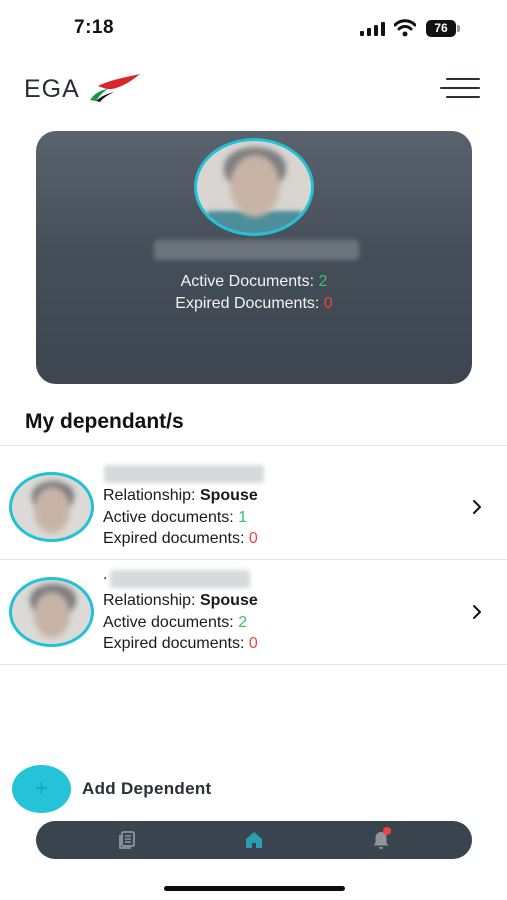 The width and height of the screenshot is (507, 900). I want to click on home-icon, so click(254, 840).